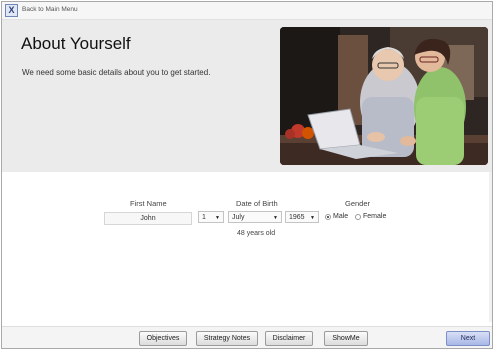  What do you see at coordinates (238, 217) in the screenshot?
I see `month-value: July` at bounding box center [238, 217].